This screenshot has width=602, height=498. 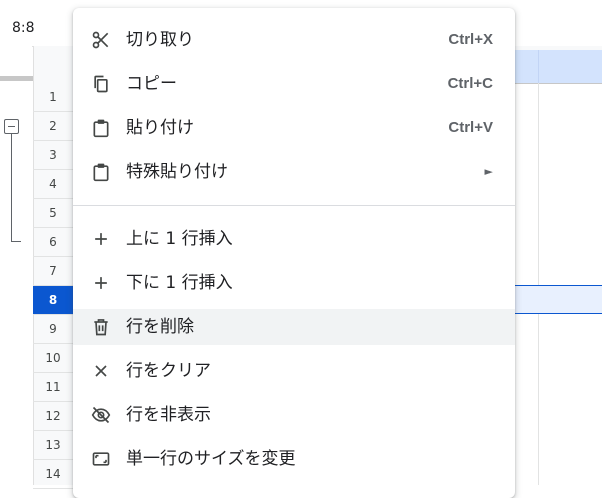 I want to click on menu-item-cut: 切り取り Ctrl+X, so click(x=294, y=40).